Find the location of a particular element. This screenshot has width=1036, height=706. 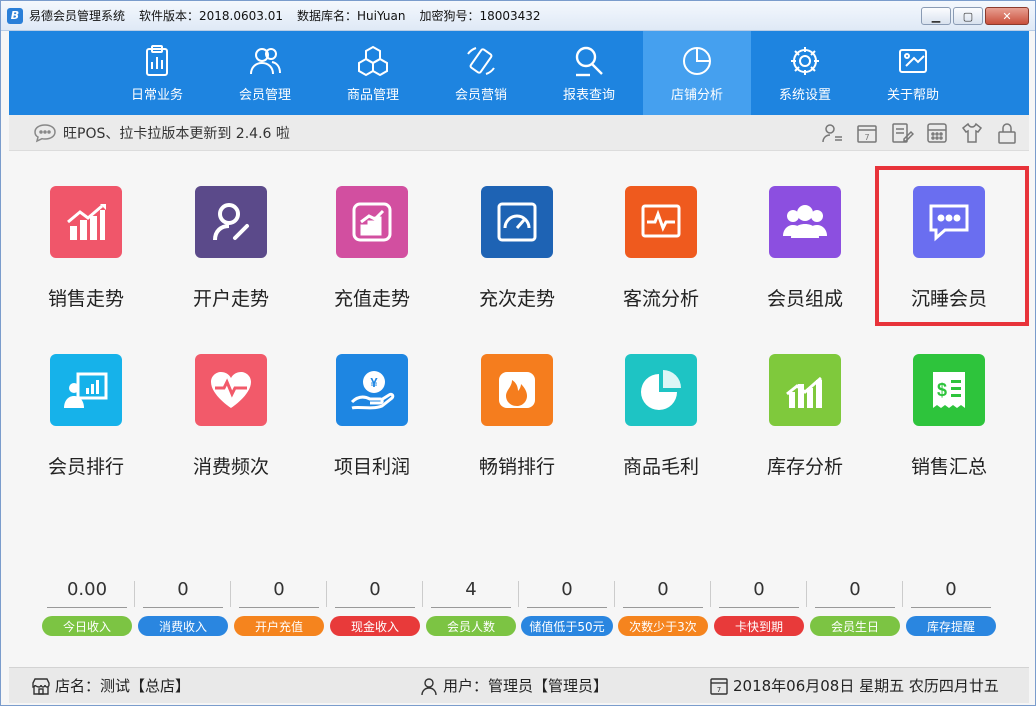

fire-icon is located at coordinates (517, 390).